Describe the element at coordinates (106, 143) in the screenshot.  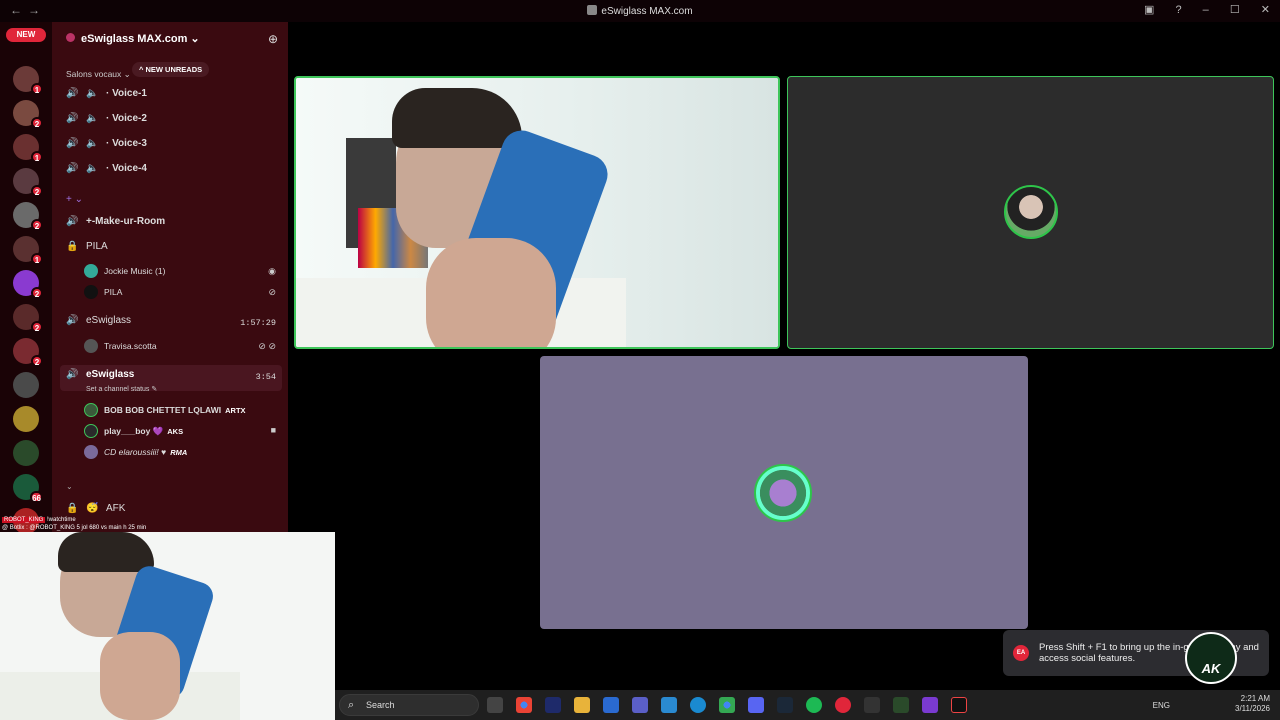
I see `channel-voice-3: 🔊 🔈 · Voice-3` at that location.